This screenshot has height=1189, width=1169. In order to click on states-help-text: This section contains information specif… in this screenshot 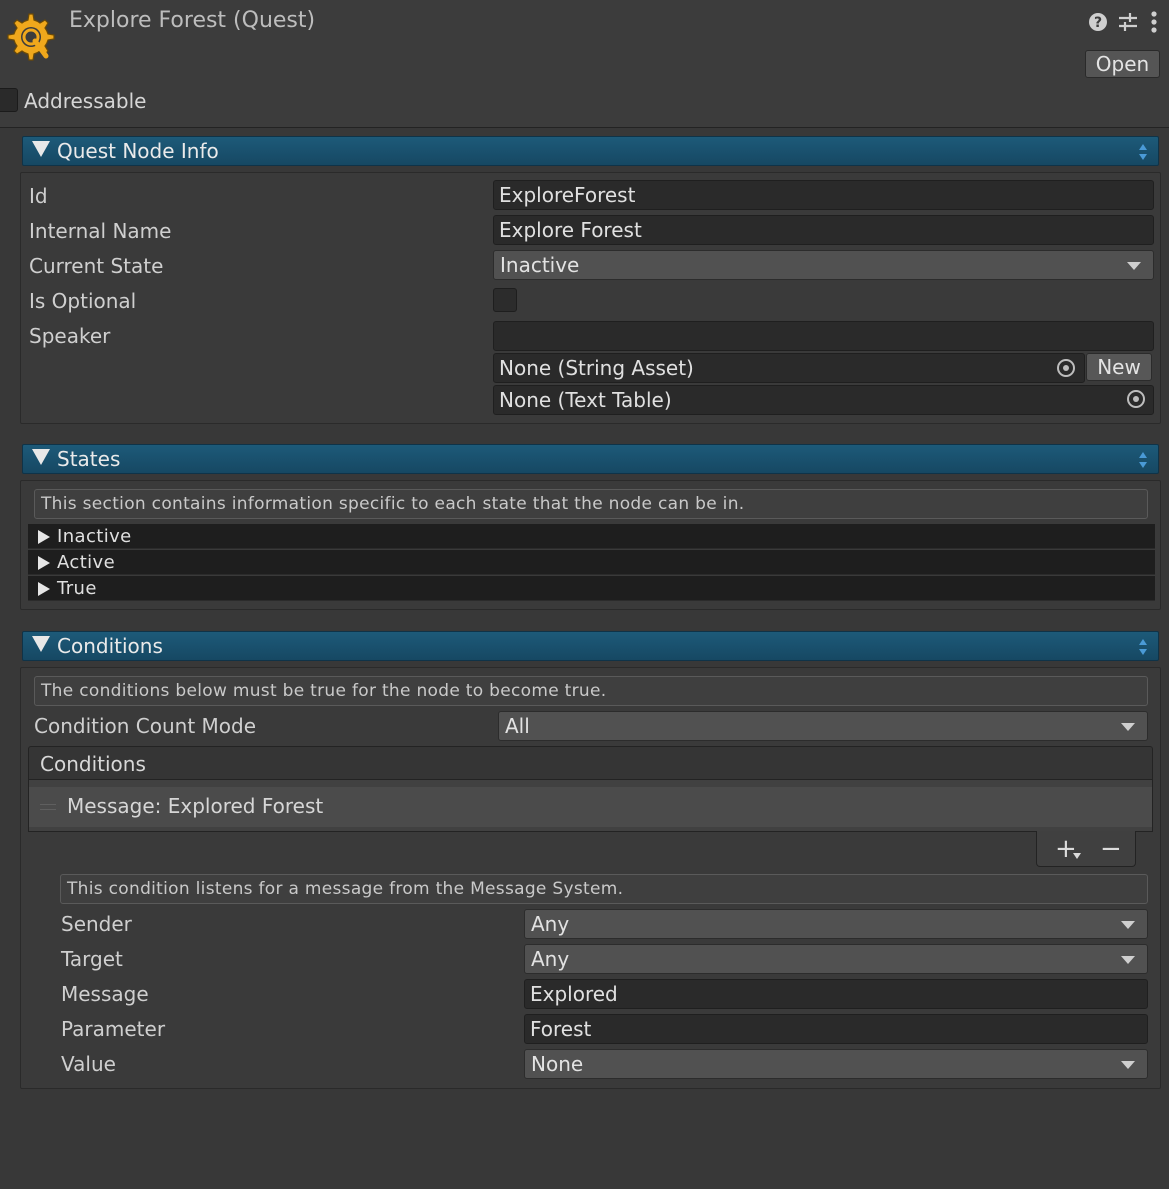, I will do `click(591, 504)`.